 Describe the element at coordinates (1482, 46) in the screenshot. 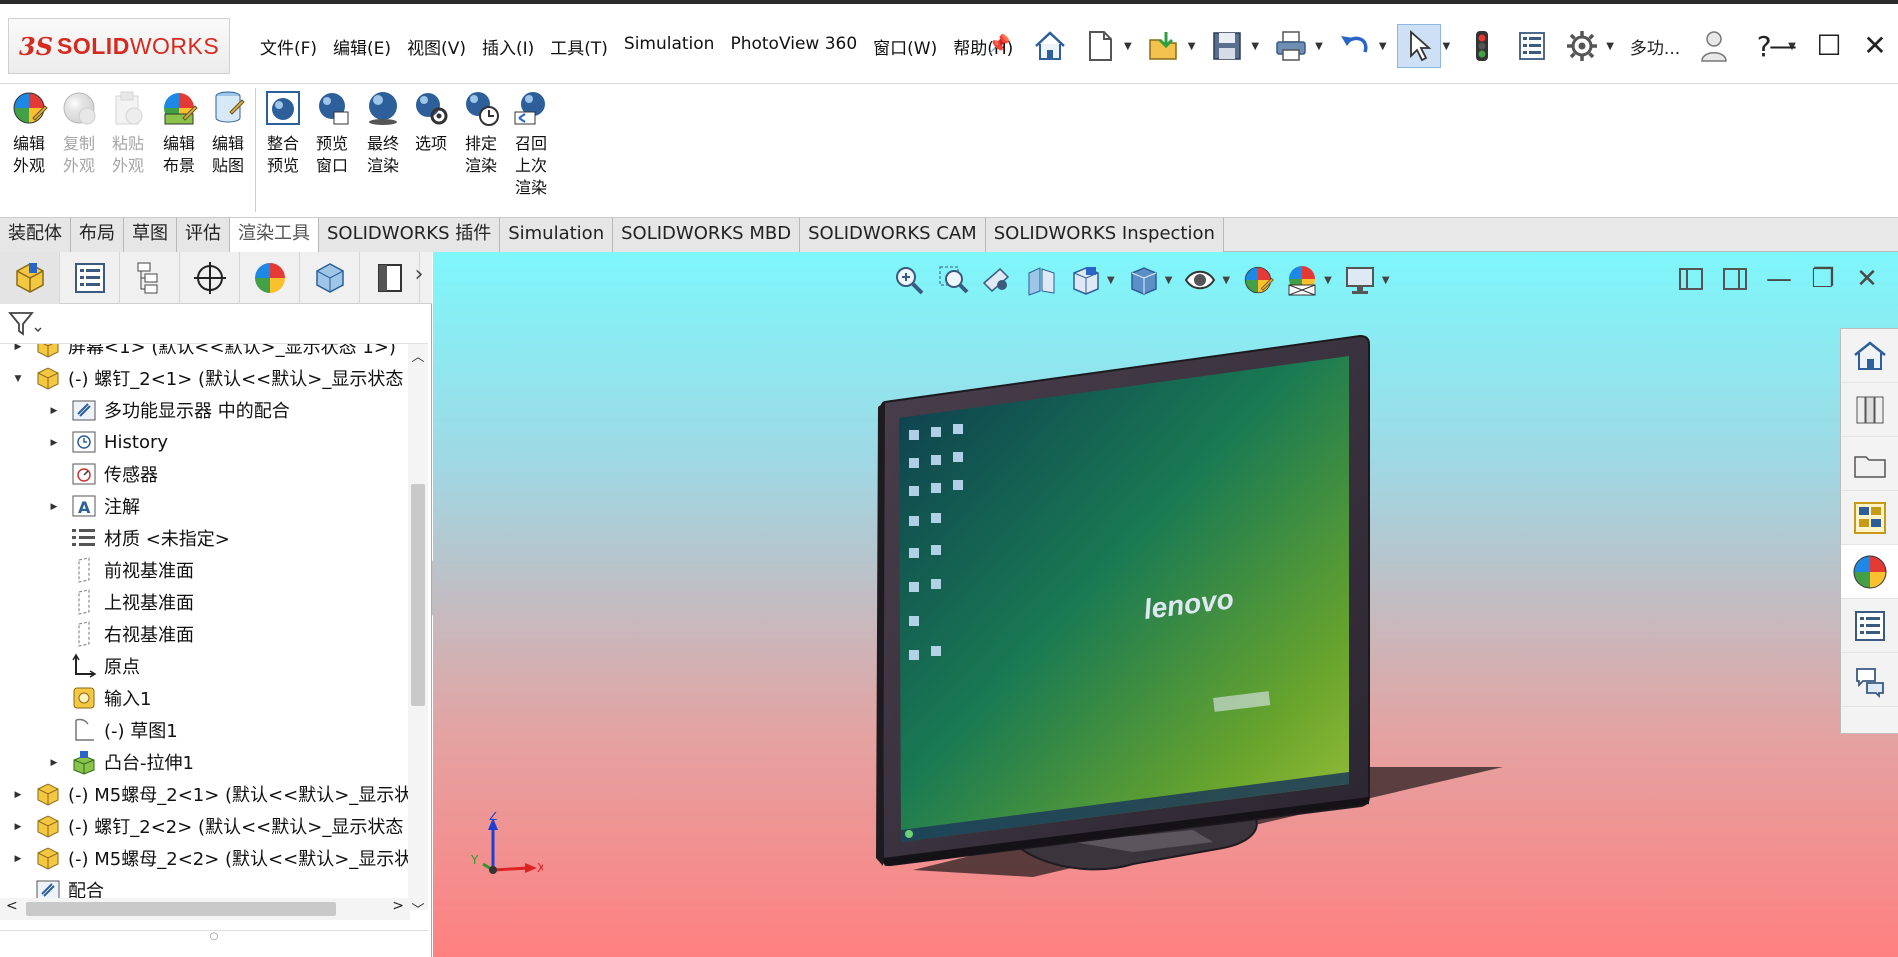

I see `traffic-light-icon` at that location.